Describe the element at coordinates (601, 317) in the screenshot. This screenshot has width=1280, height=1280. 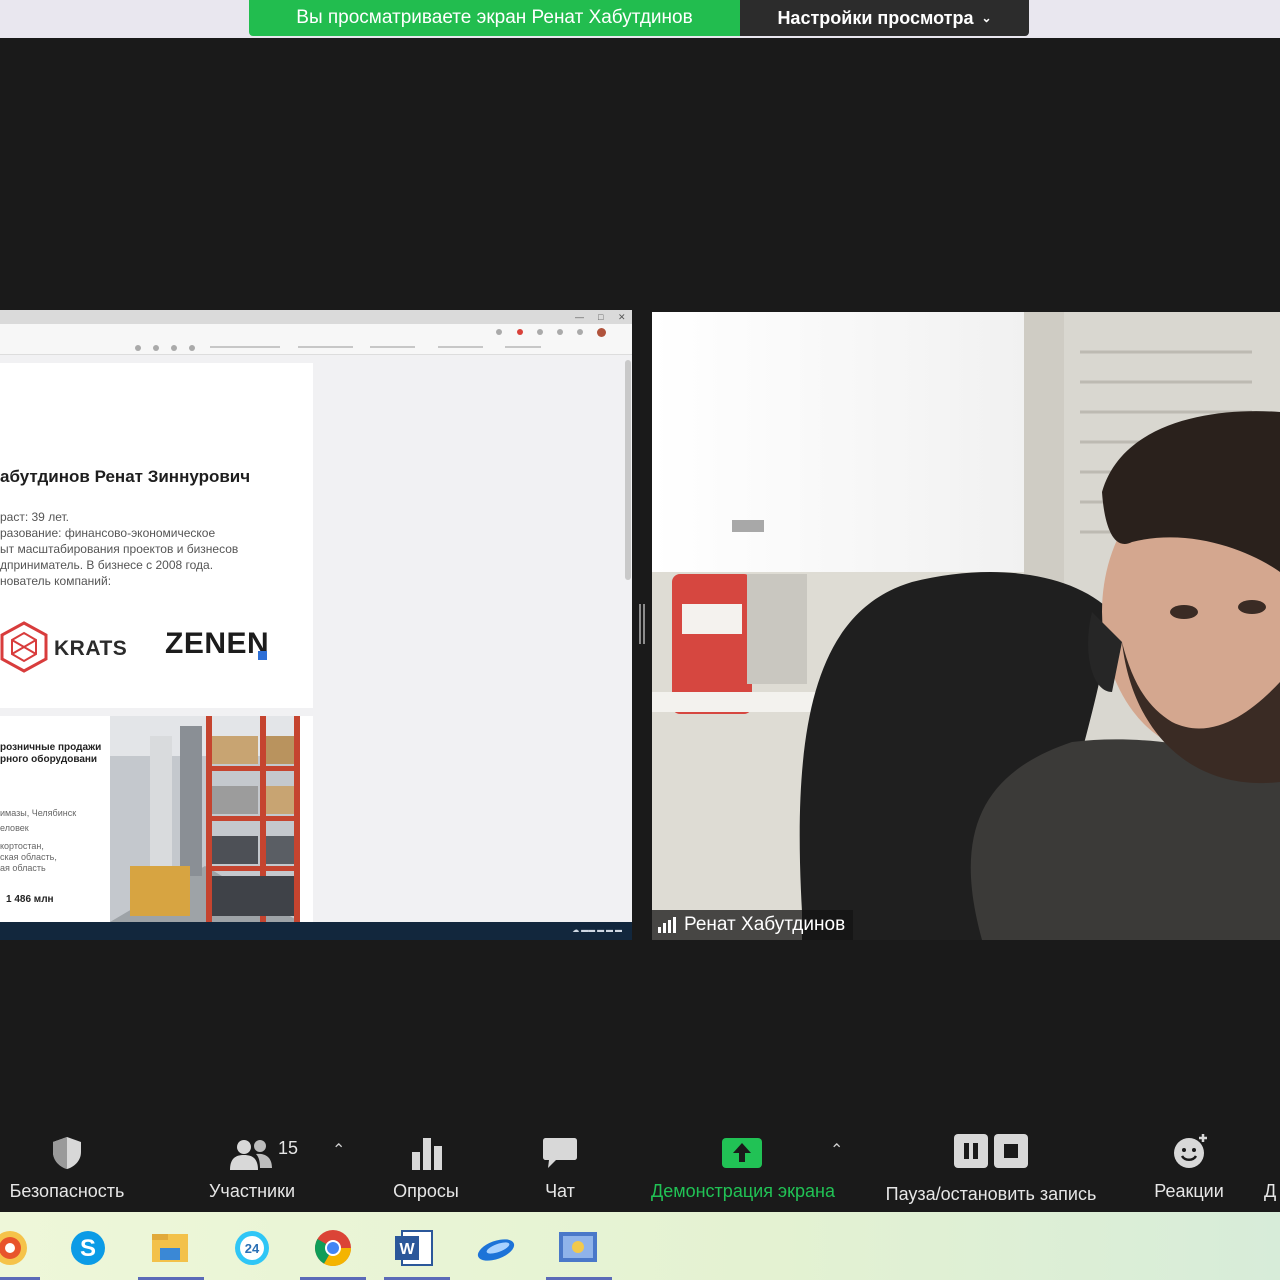
I see `maximize-icon: □` at that location.